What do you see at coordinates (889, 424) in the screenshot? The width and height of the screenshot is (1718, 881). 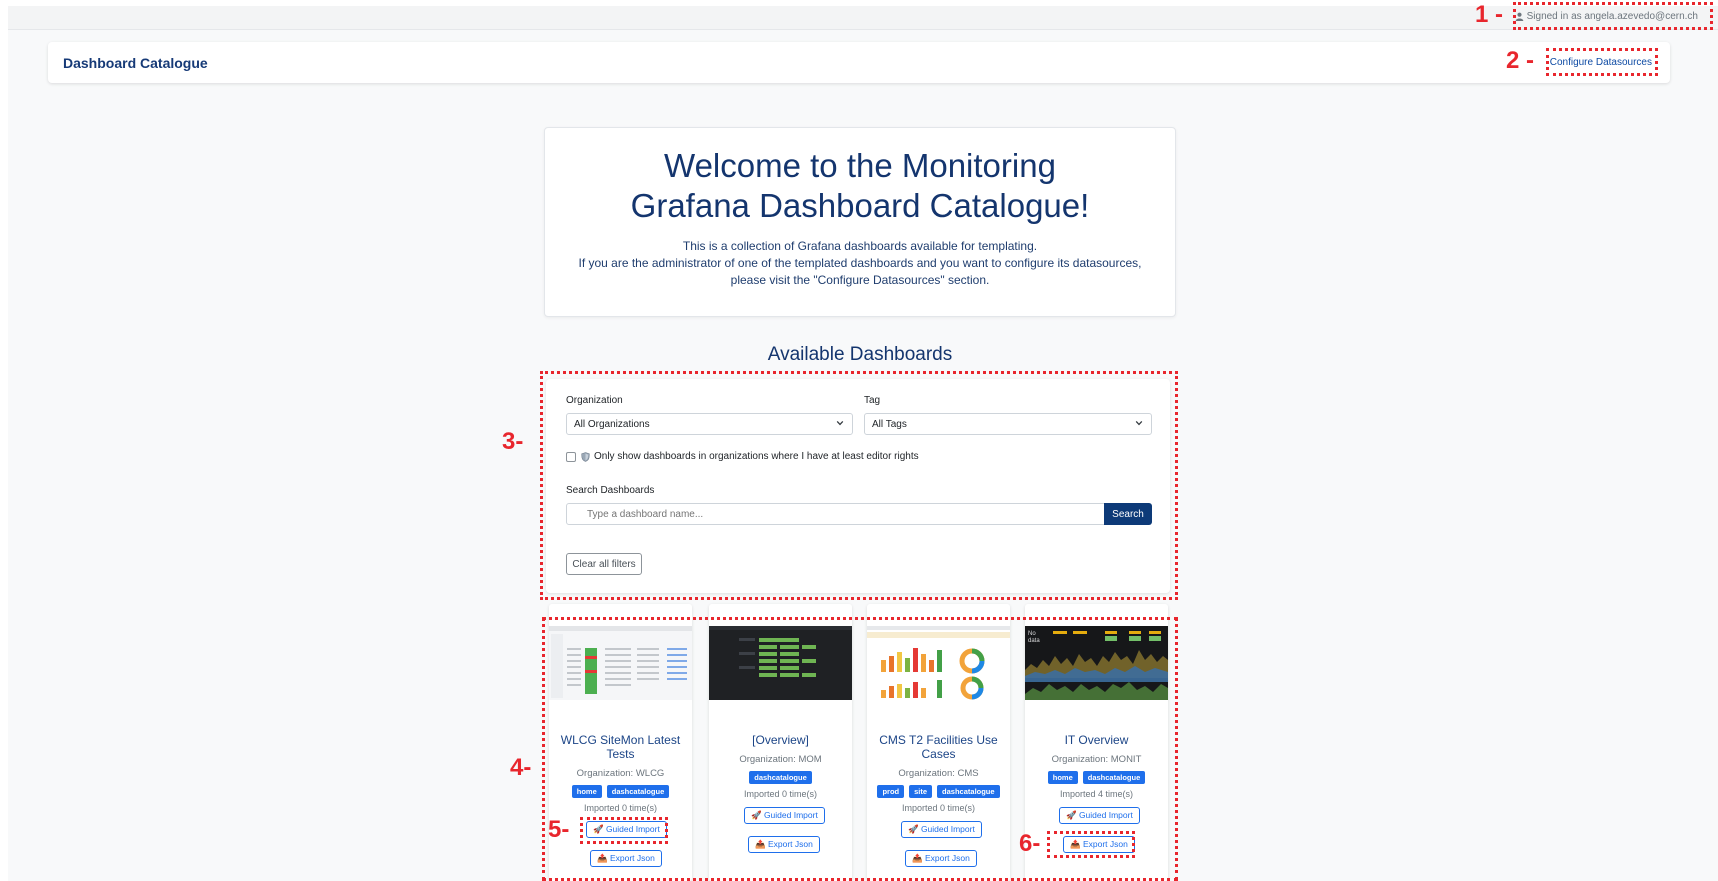 I see `tag-select-value: All Tags` at bounding box center [889, 424].